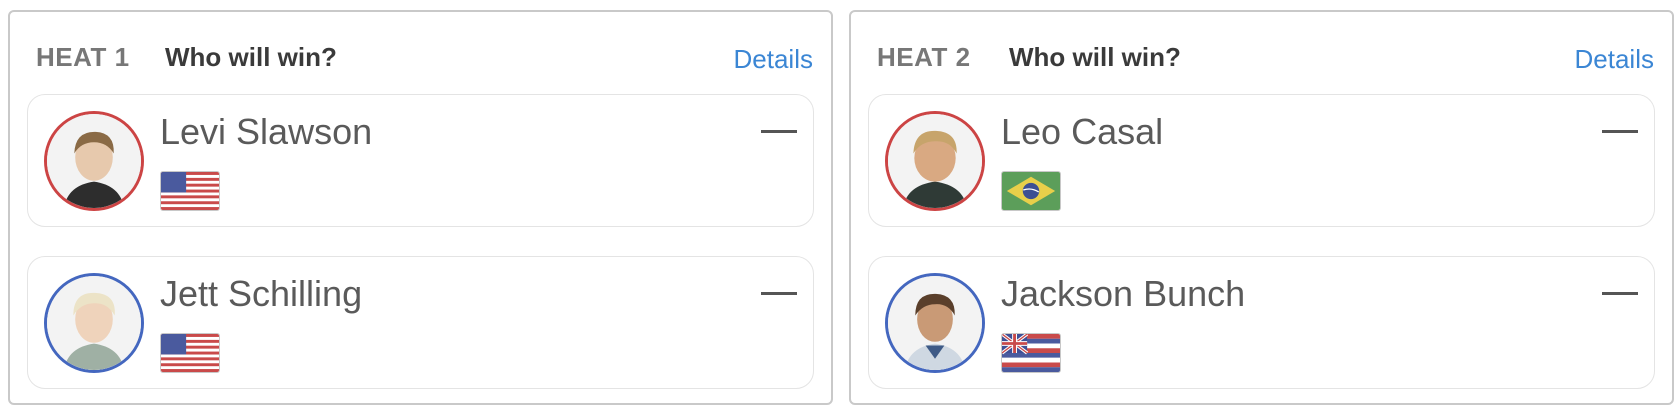 The width and height of the screenshot is (1680, 414). What do you see at coordinates (1261, 54) in the screenshot?
I see `heat-2-header: HEAT 2 Who will win? Details` at bounding box center [1261, 54].